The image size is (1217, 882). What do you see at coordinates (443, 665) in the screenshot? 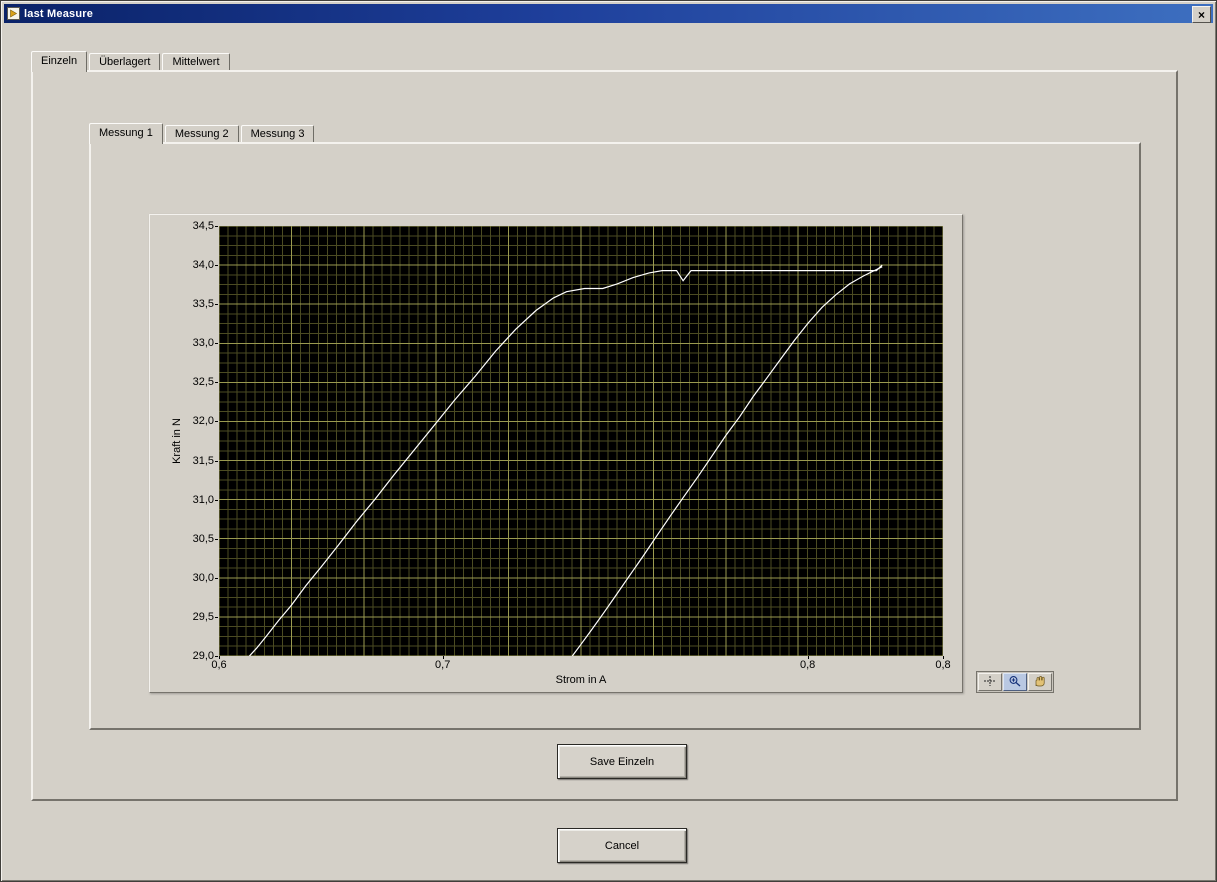
I see `x-tick-label: 0,7` at bounding box center [443, 665].